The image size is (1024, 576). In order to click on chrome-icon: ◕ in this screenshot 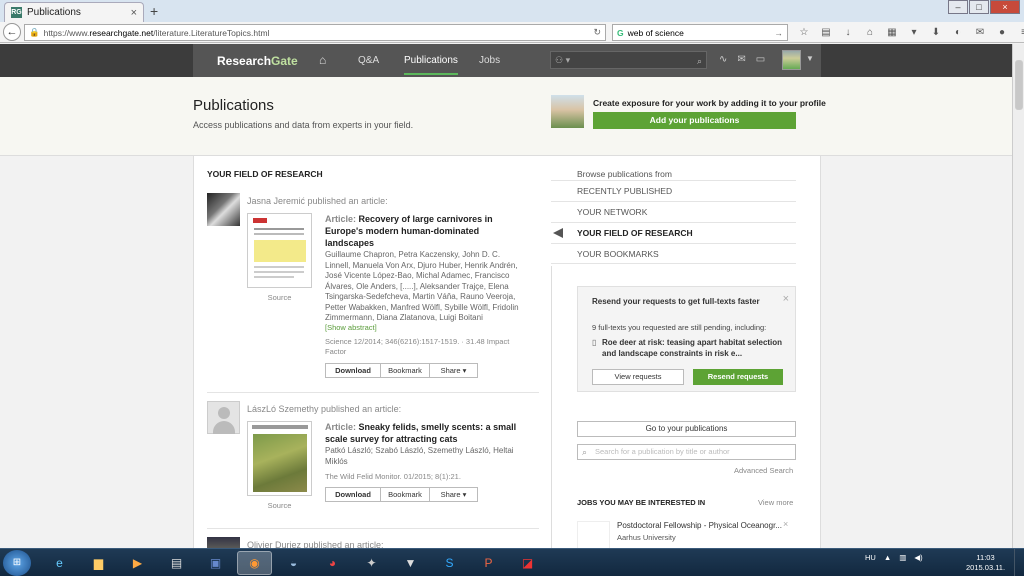, I will do `click(332, 563)`.